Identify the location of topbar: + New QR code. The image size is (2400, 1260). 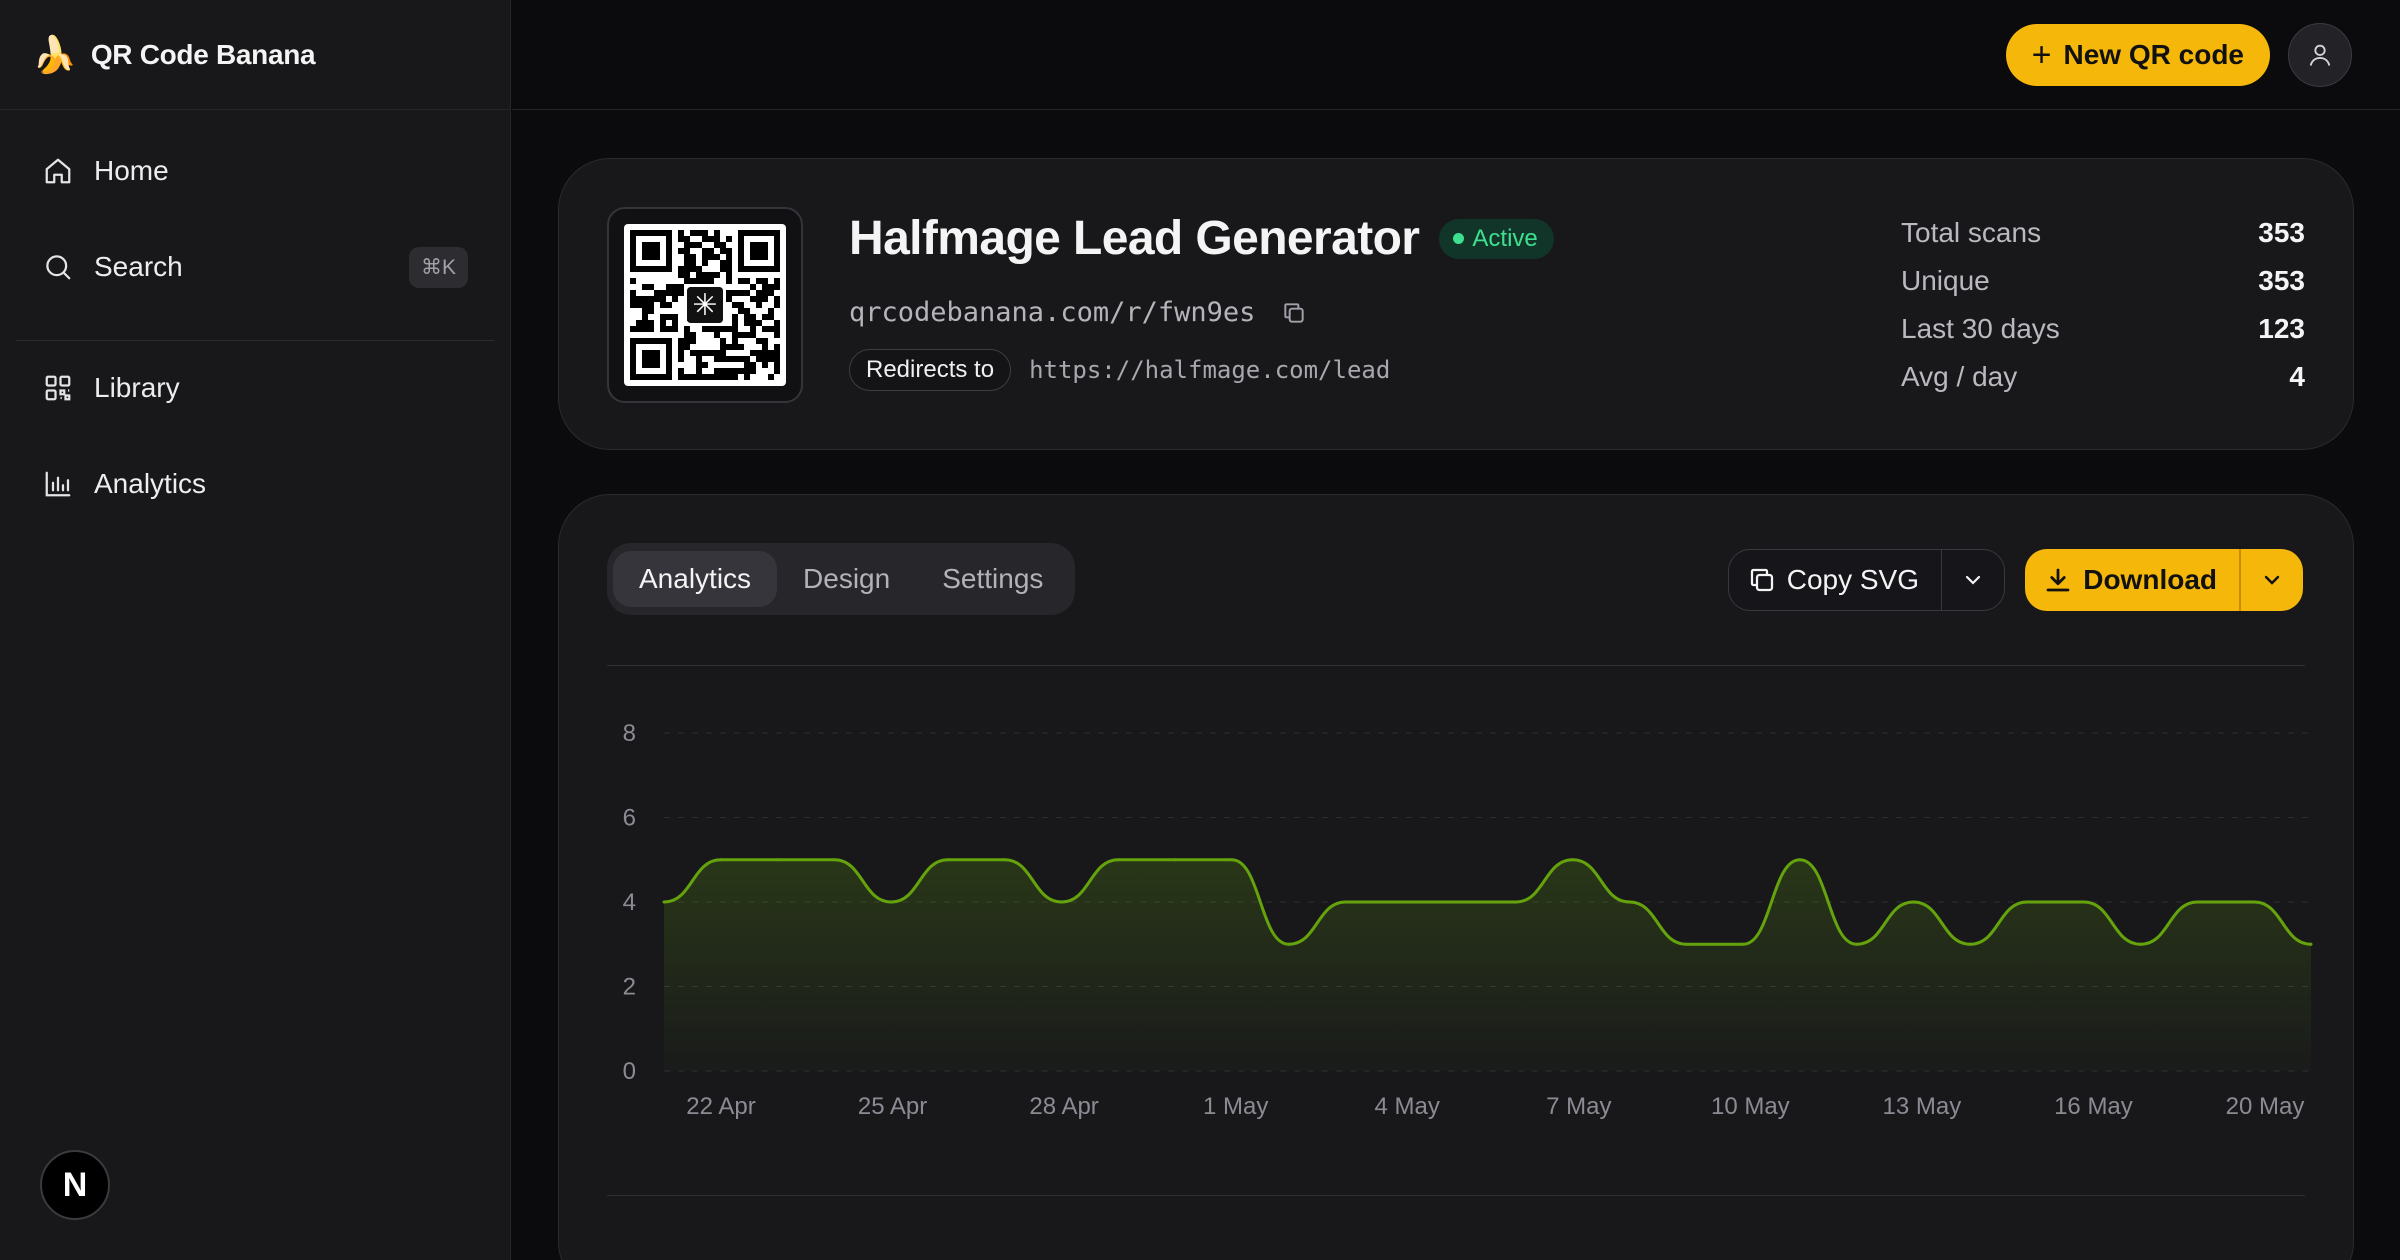
(1456, 55).